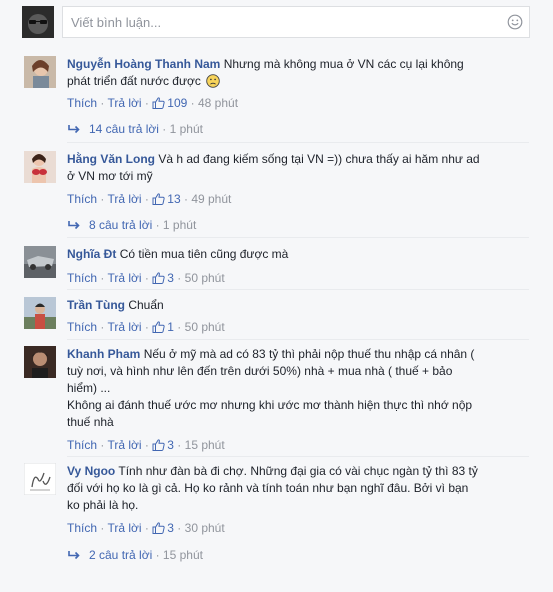 This screenshot has height=592, width=553. I want to click on comment-text: Nhưng mà không mua ở VN các cụ lại không, so click(343, 64).